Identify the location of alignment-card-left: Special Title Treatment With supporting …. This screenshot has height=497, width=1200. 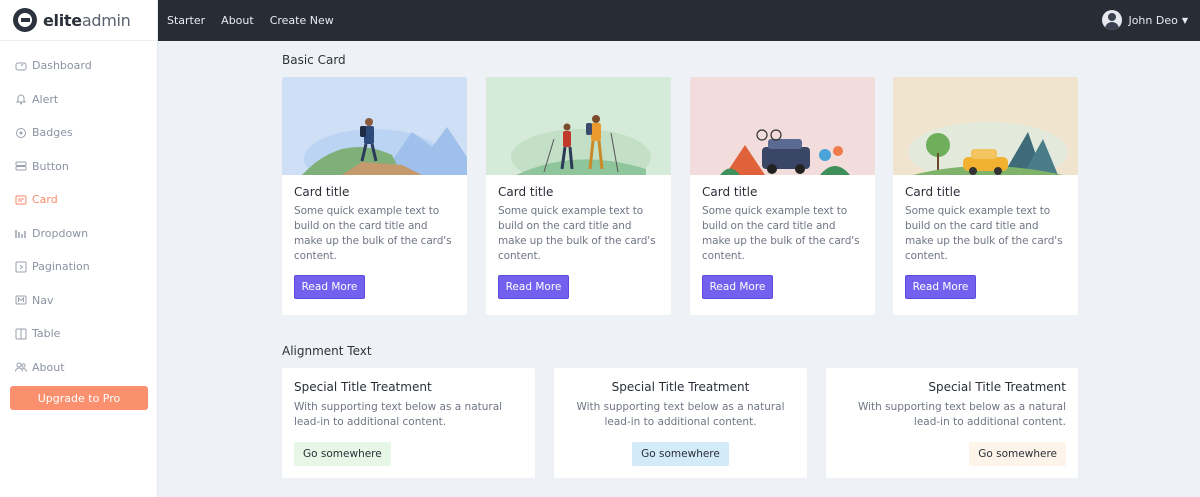
(408, 423).